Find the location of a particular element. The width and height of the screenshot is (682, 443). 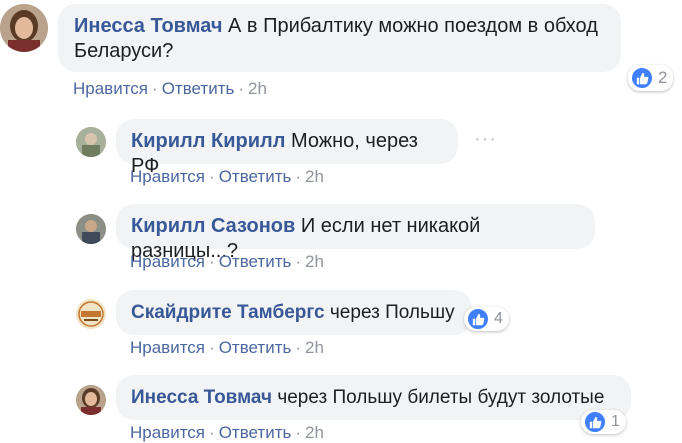

comment-bubble: Кирилл Кирилл Можно, через РФ is located at coordinates (287, 148).